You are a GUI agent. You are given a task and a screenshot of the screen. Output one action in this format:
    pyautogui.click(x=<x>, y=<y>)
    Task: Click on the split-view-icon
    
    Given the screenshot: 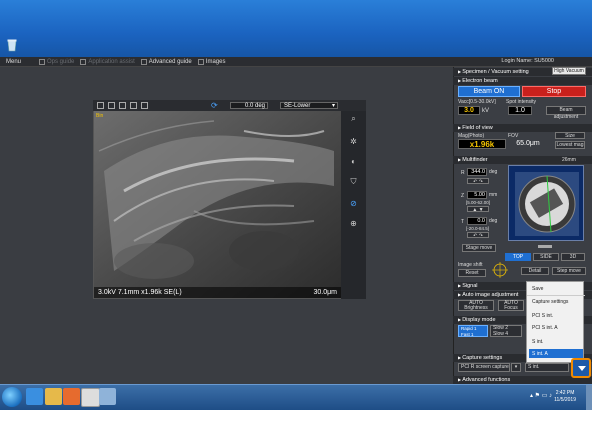 What is the action you would take?
    pyautogui.click(x=144, y=105)
    